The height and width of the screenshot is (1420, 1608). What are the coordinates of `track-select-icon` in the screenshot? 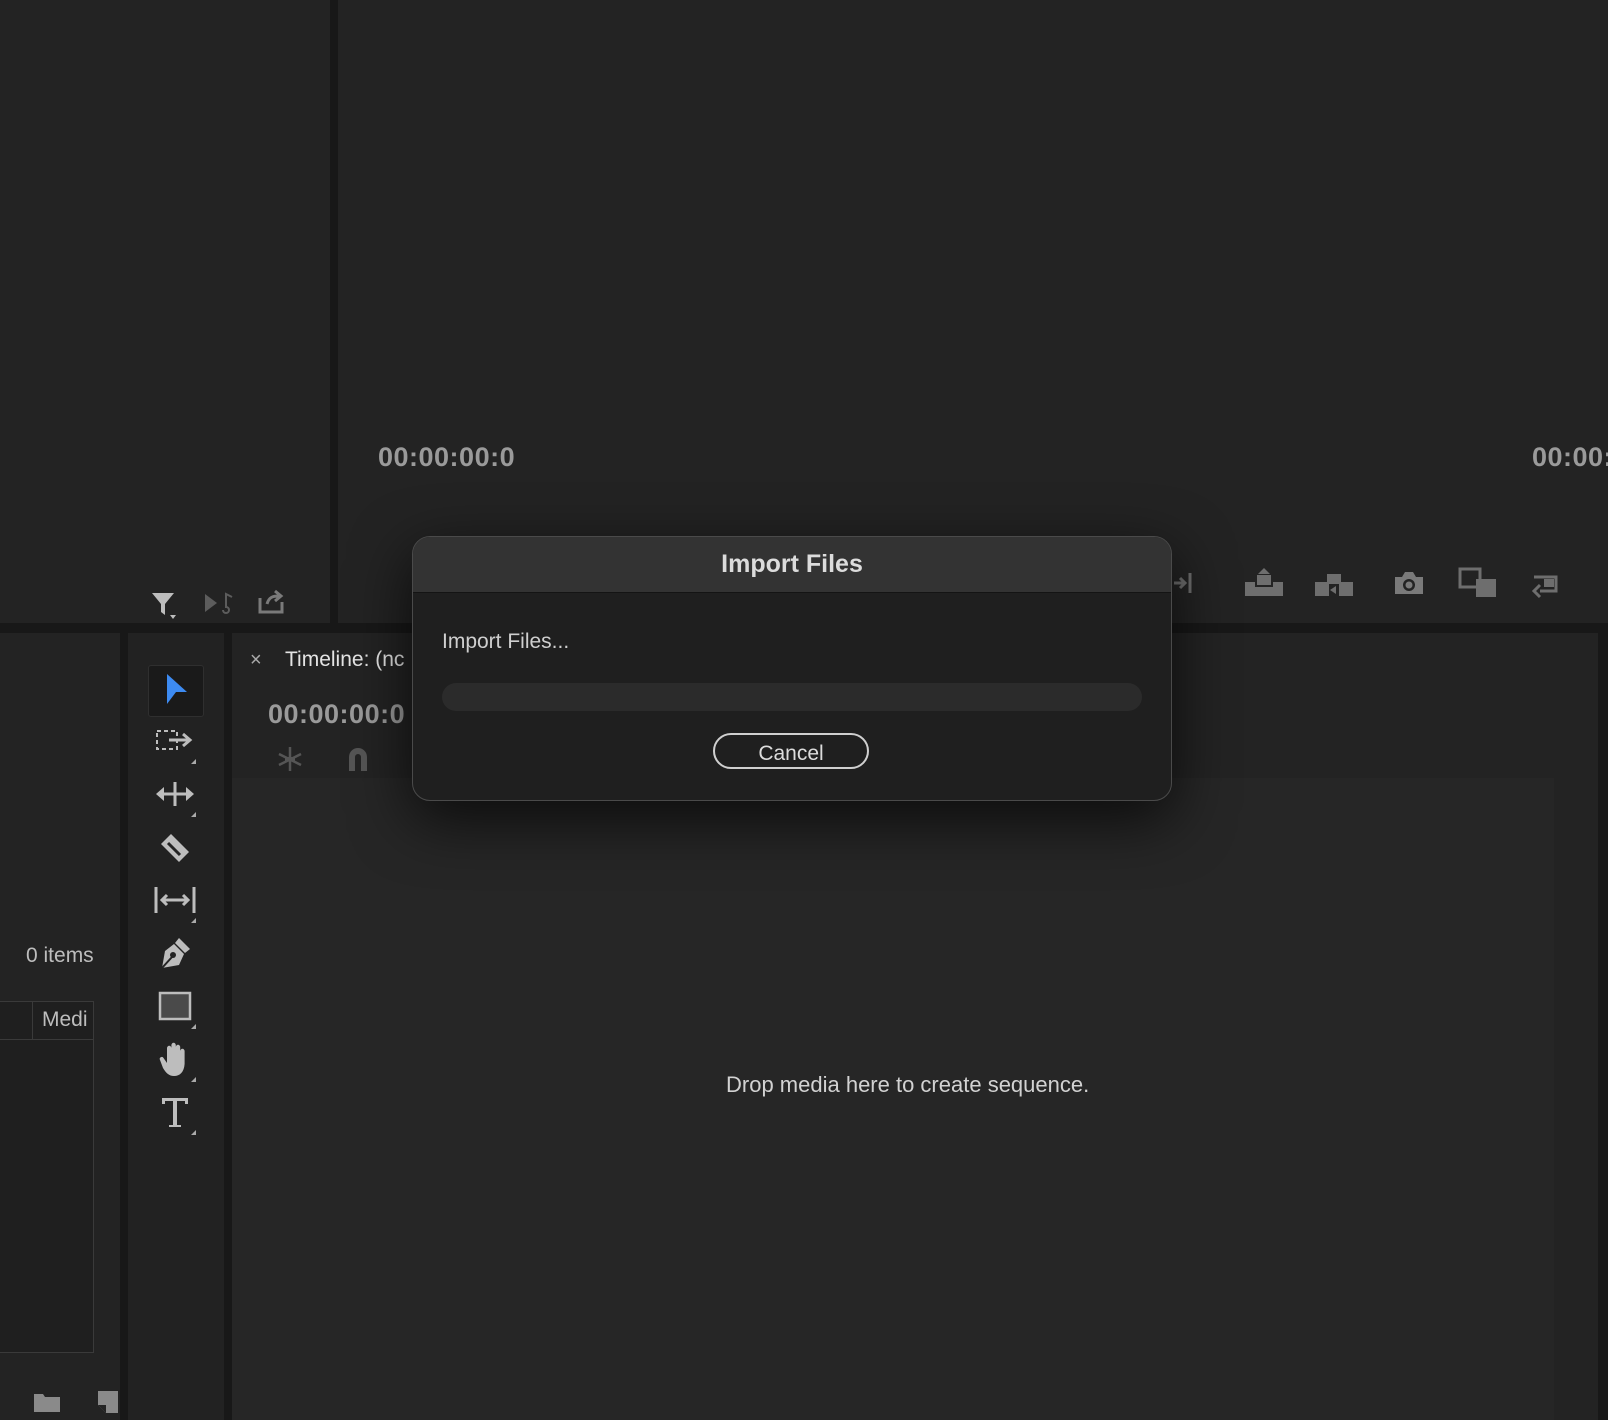 It's located at (175, 743).